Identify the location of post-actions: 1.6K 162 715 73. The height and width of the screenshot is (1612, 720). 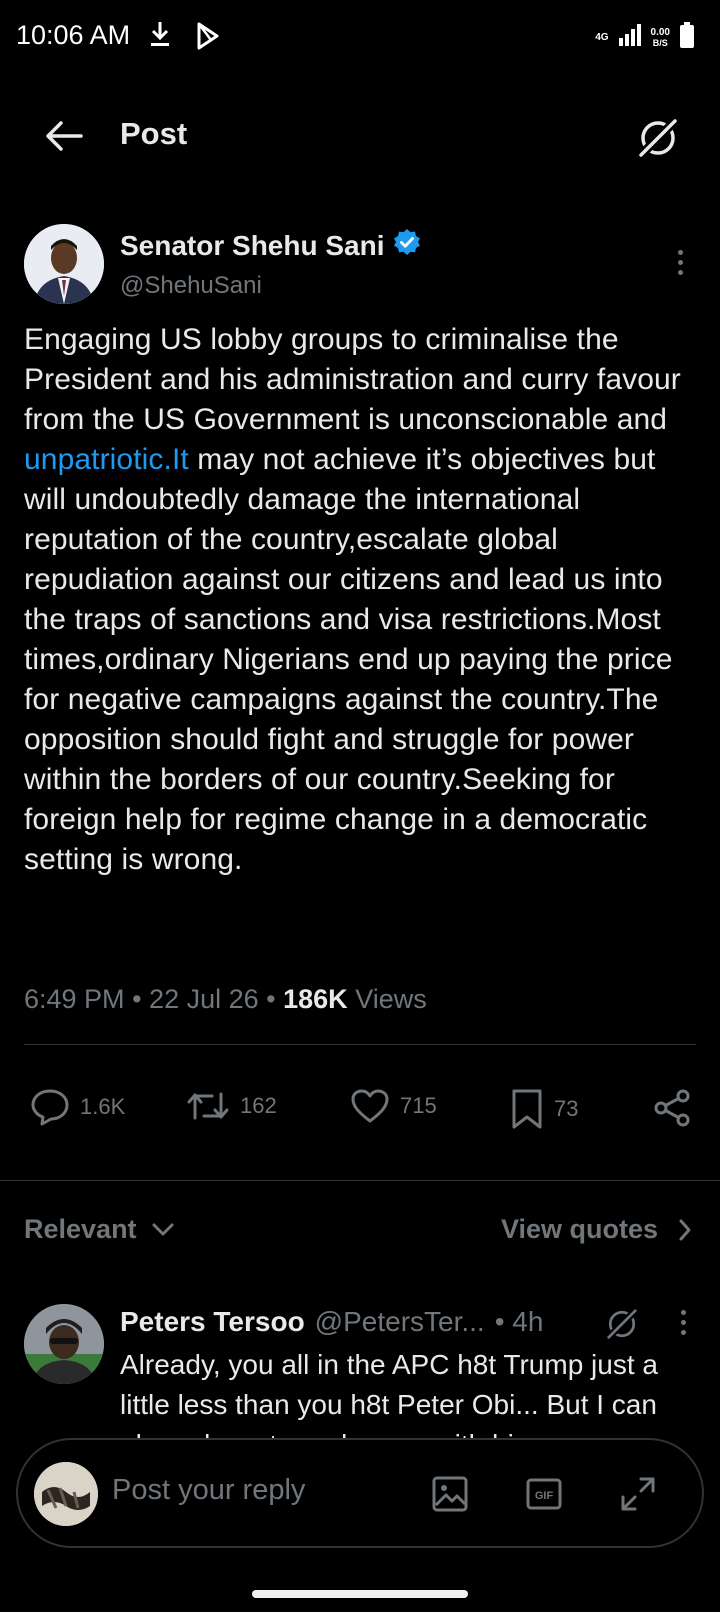
(360, 1109).